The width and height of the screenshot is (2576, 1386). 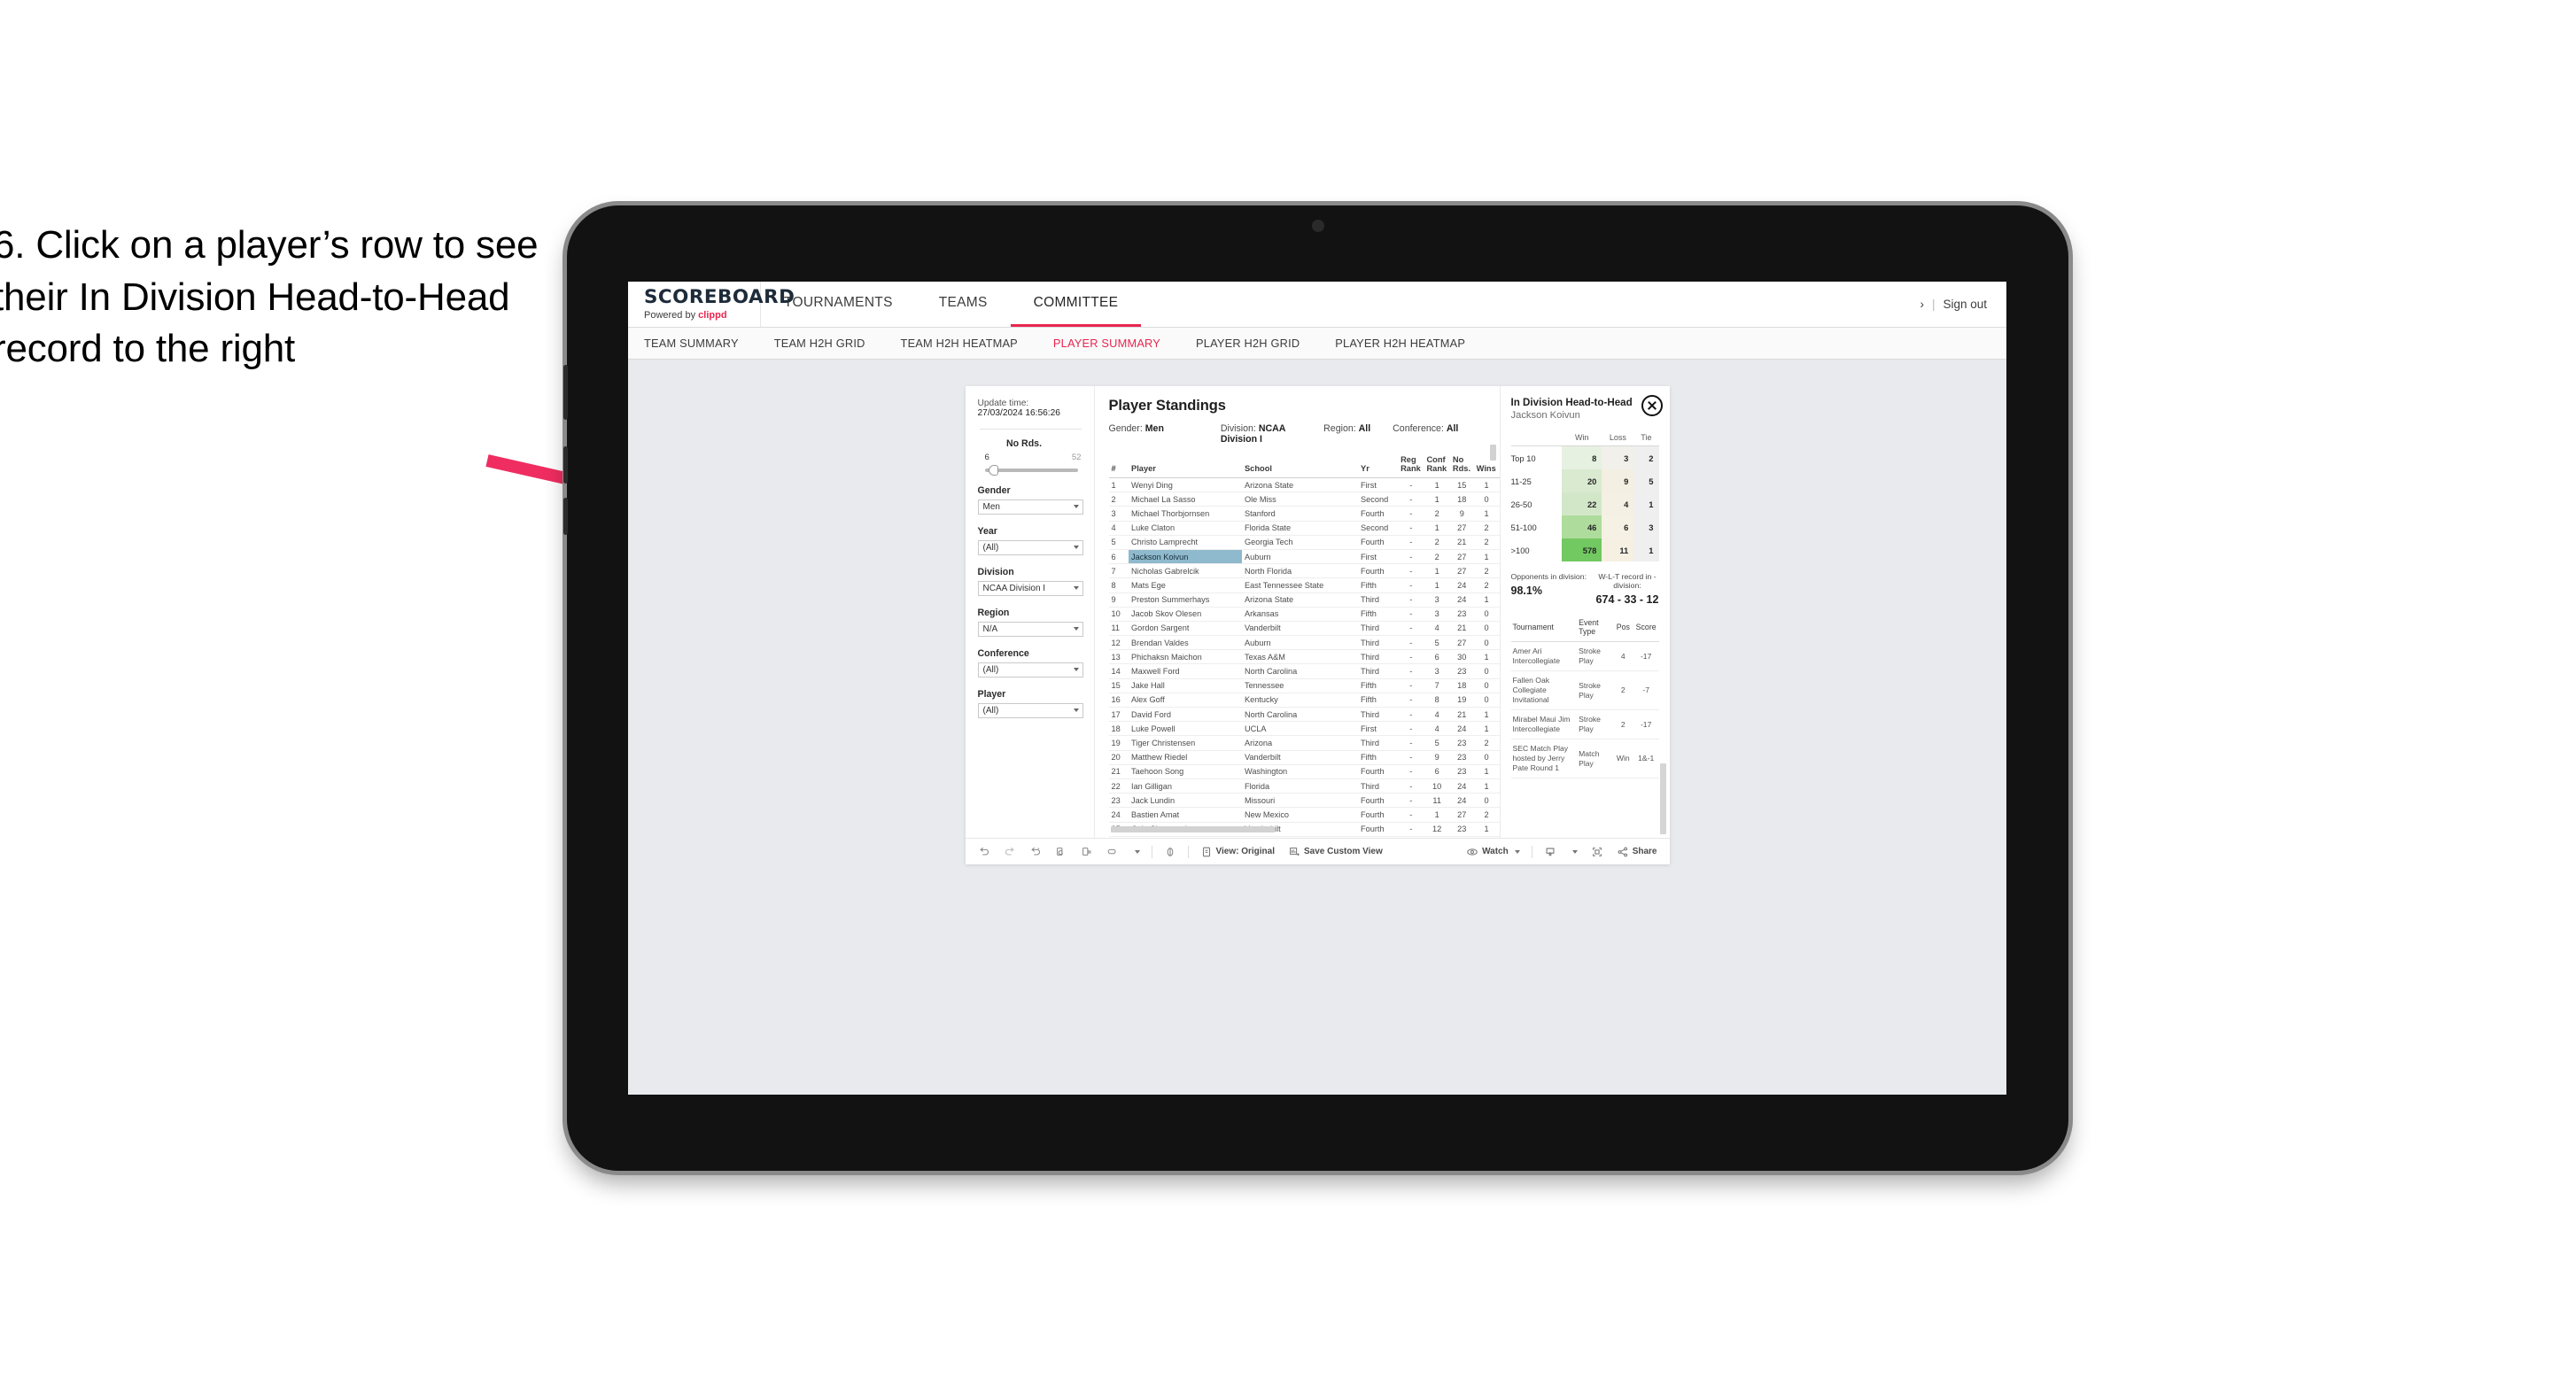 What do you see at coordinates (984, 852) in the screenshot?
I see `undo-icon` at bounding box center [984, 852].